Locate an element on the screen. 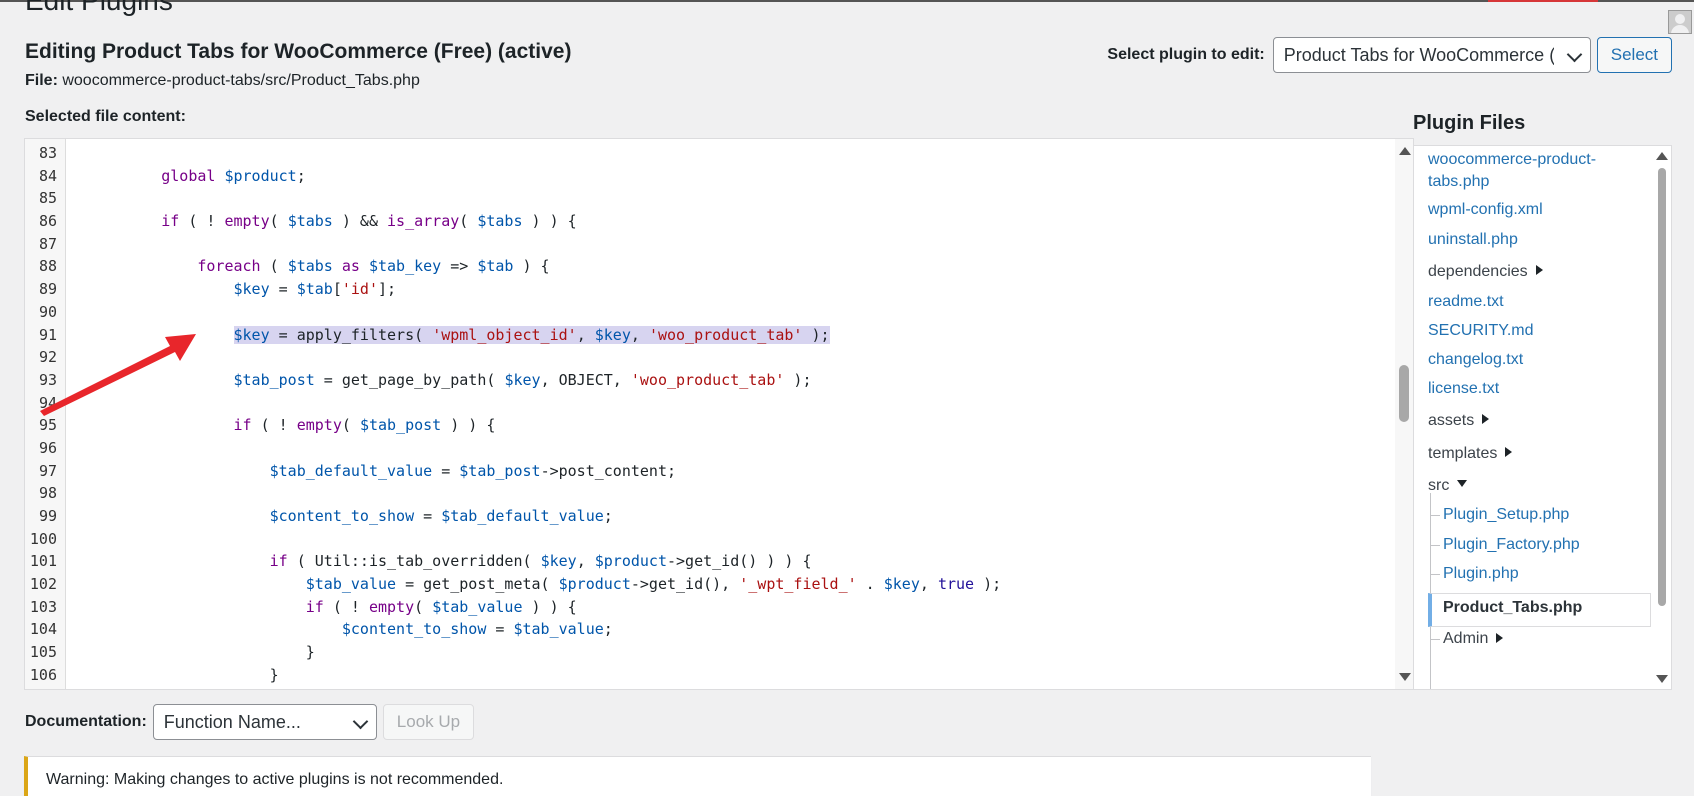  file-link: wpml-config.xml is located at coordinates (1485, 210).